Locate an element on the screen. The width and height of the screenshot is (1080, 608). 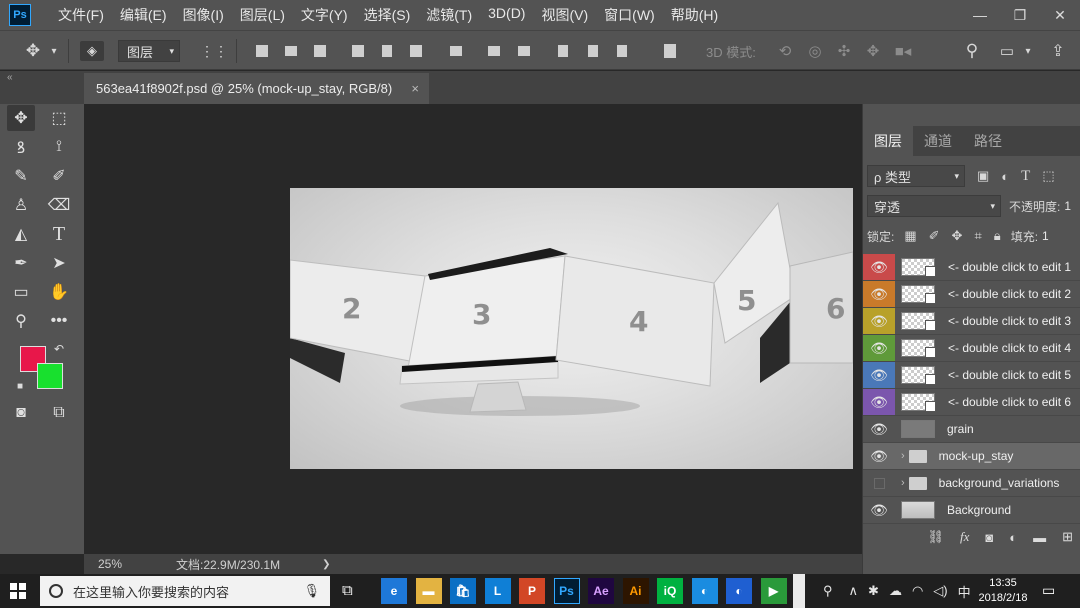
screen-mode-icon: ⧉ is located at coordinates (59, 413).